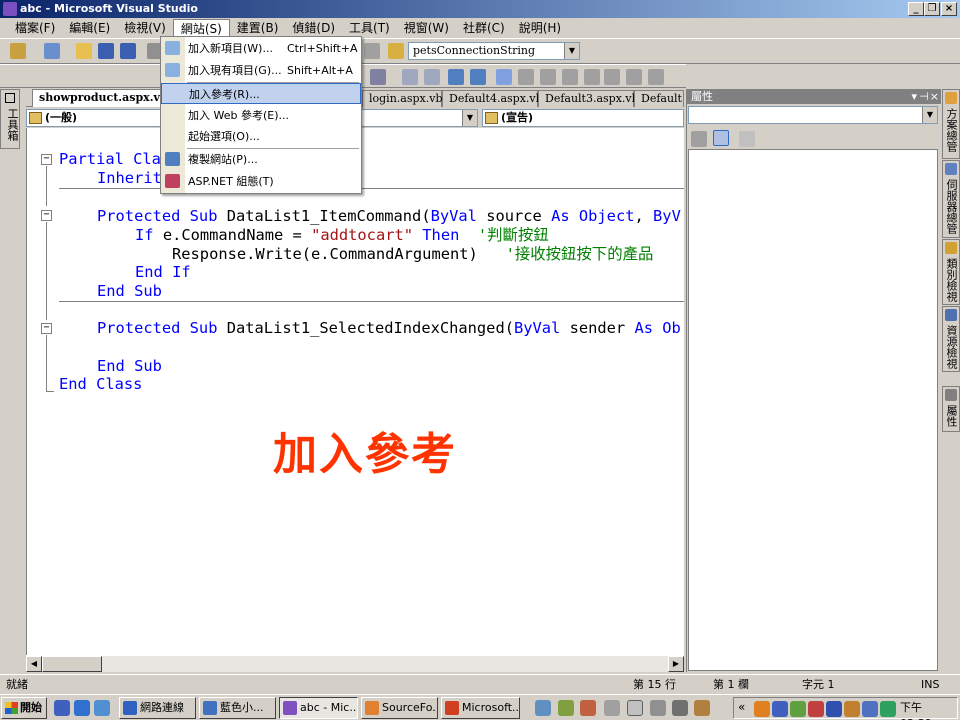 The width and height of the screenshot is (960, 720). I want to click on scroll-thumb, so click(72, 664).